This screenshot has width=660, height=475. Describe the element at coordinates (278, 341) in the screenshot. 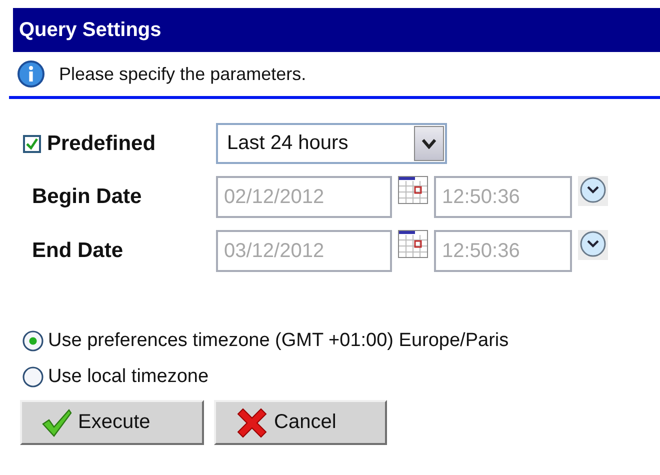

I see `timezone-label: Use preferences timezone (GMT +01:00) Europe/Paris` at that location.